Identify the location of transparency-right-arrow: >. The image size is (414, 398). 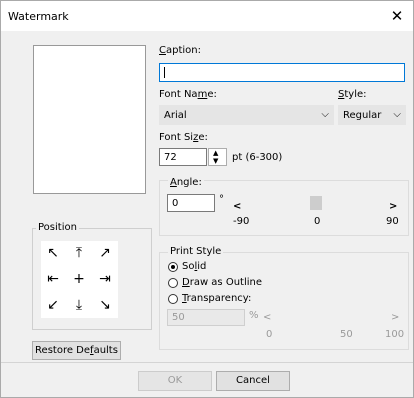
(395, 317).